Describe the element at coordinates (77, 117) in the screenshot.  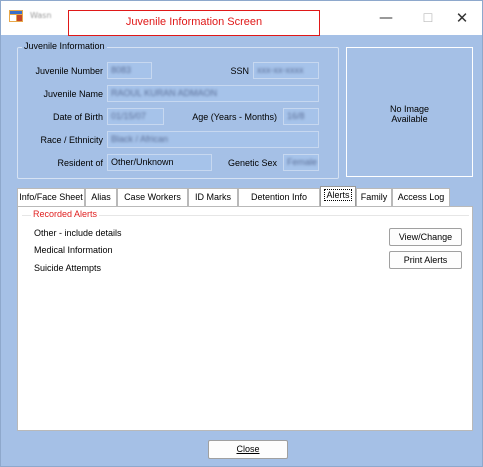
I see `date-of-birth-label: Date of Birth` at that location.